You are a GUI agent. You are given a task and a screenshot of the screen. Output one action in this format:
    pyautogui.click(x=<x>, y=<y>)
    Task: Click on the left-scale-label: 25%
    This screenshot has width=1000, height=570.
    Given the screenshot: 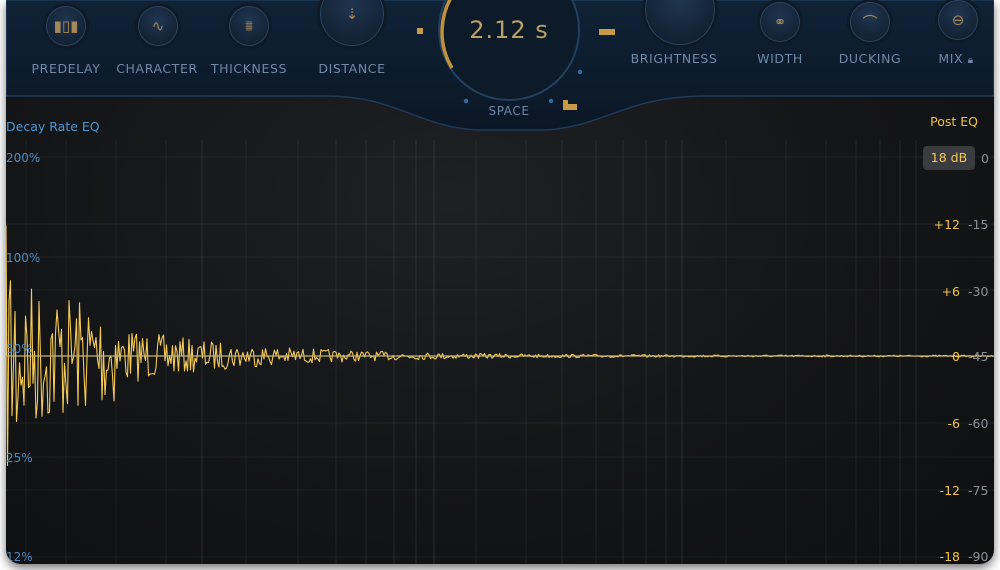 What is the action you would take?
    pyautogui.click(x=19, y=458)
    